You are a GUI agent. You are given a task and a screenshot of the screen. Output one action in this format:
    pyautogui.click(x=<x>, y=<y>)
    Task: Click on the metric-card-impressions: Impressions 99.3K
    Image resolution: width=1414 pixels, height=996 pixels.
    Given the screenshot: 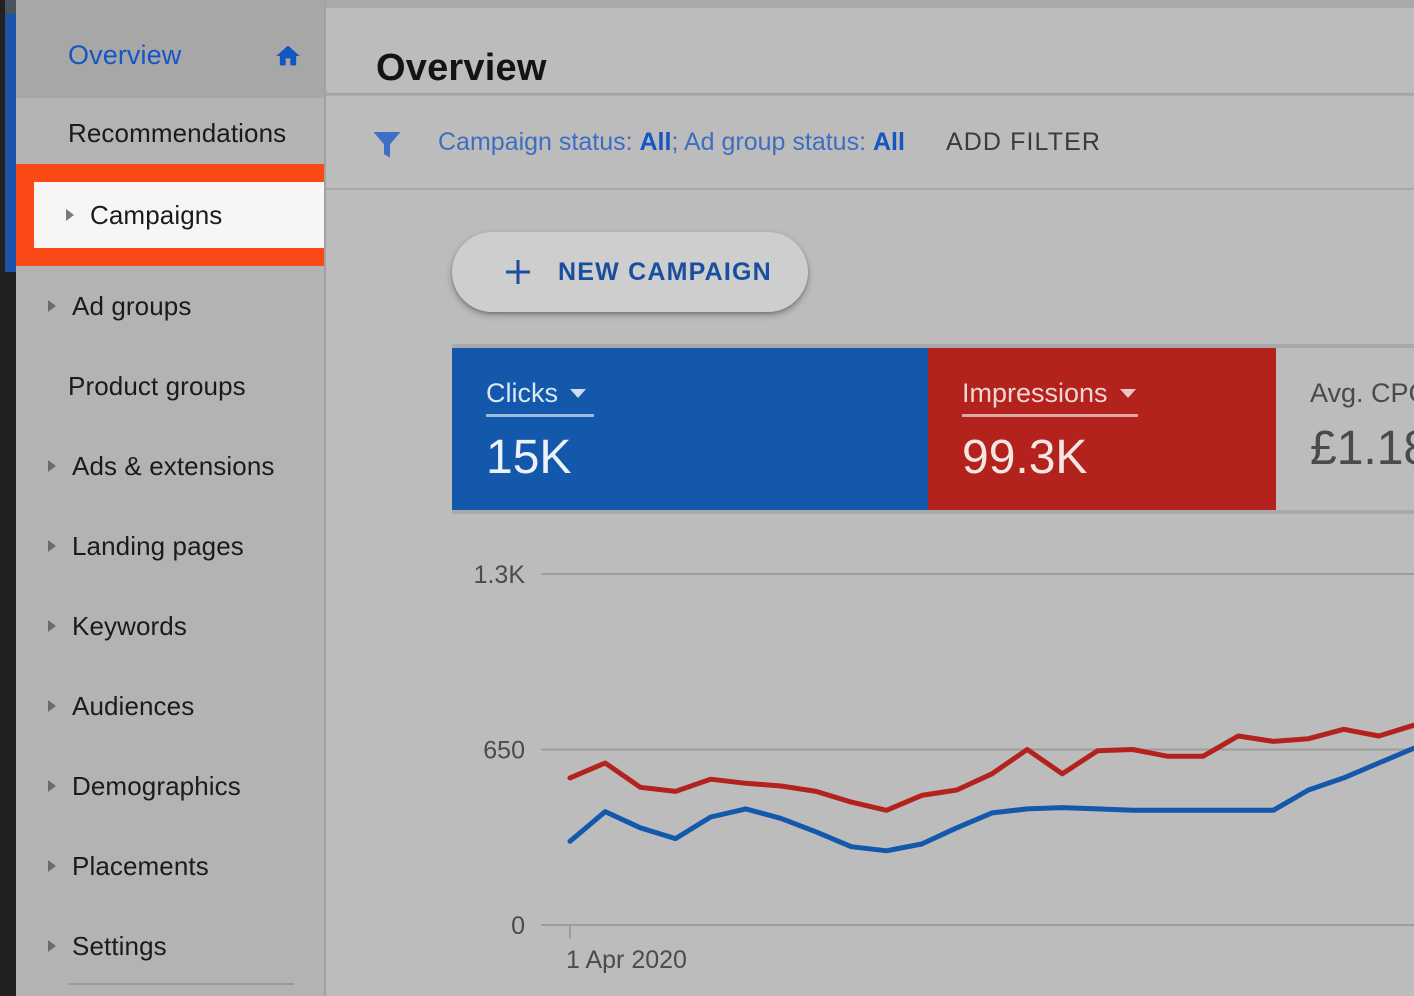 What is the action you would take?
    pyautogui.click(x=1102, y=429)
    